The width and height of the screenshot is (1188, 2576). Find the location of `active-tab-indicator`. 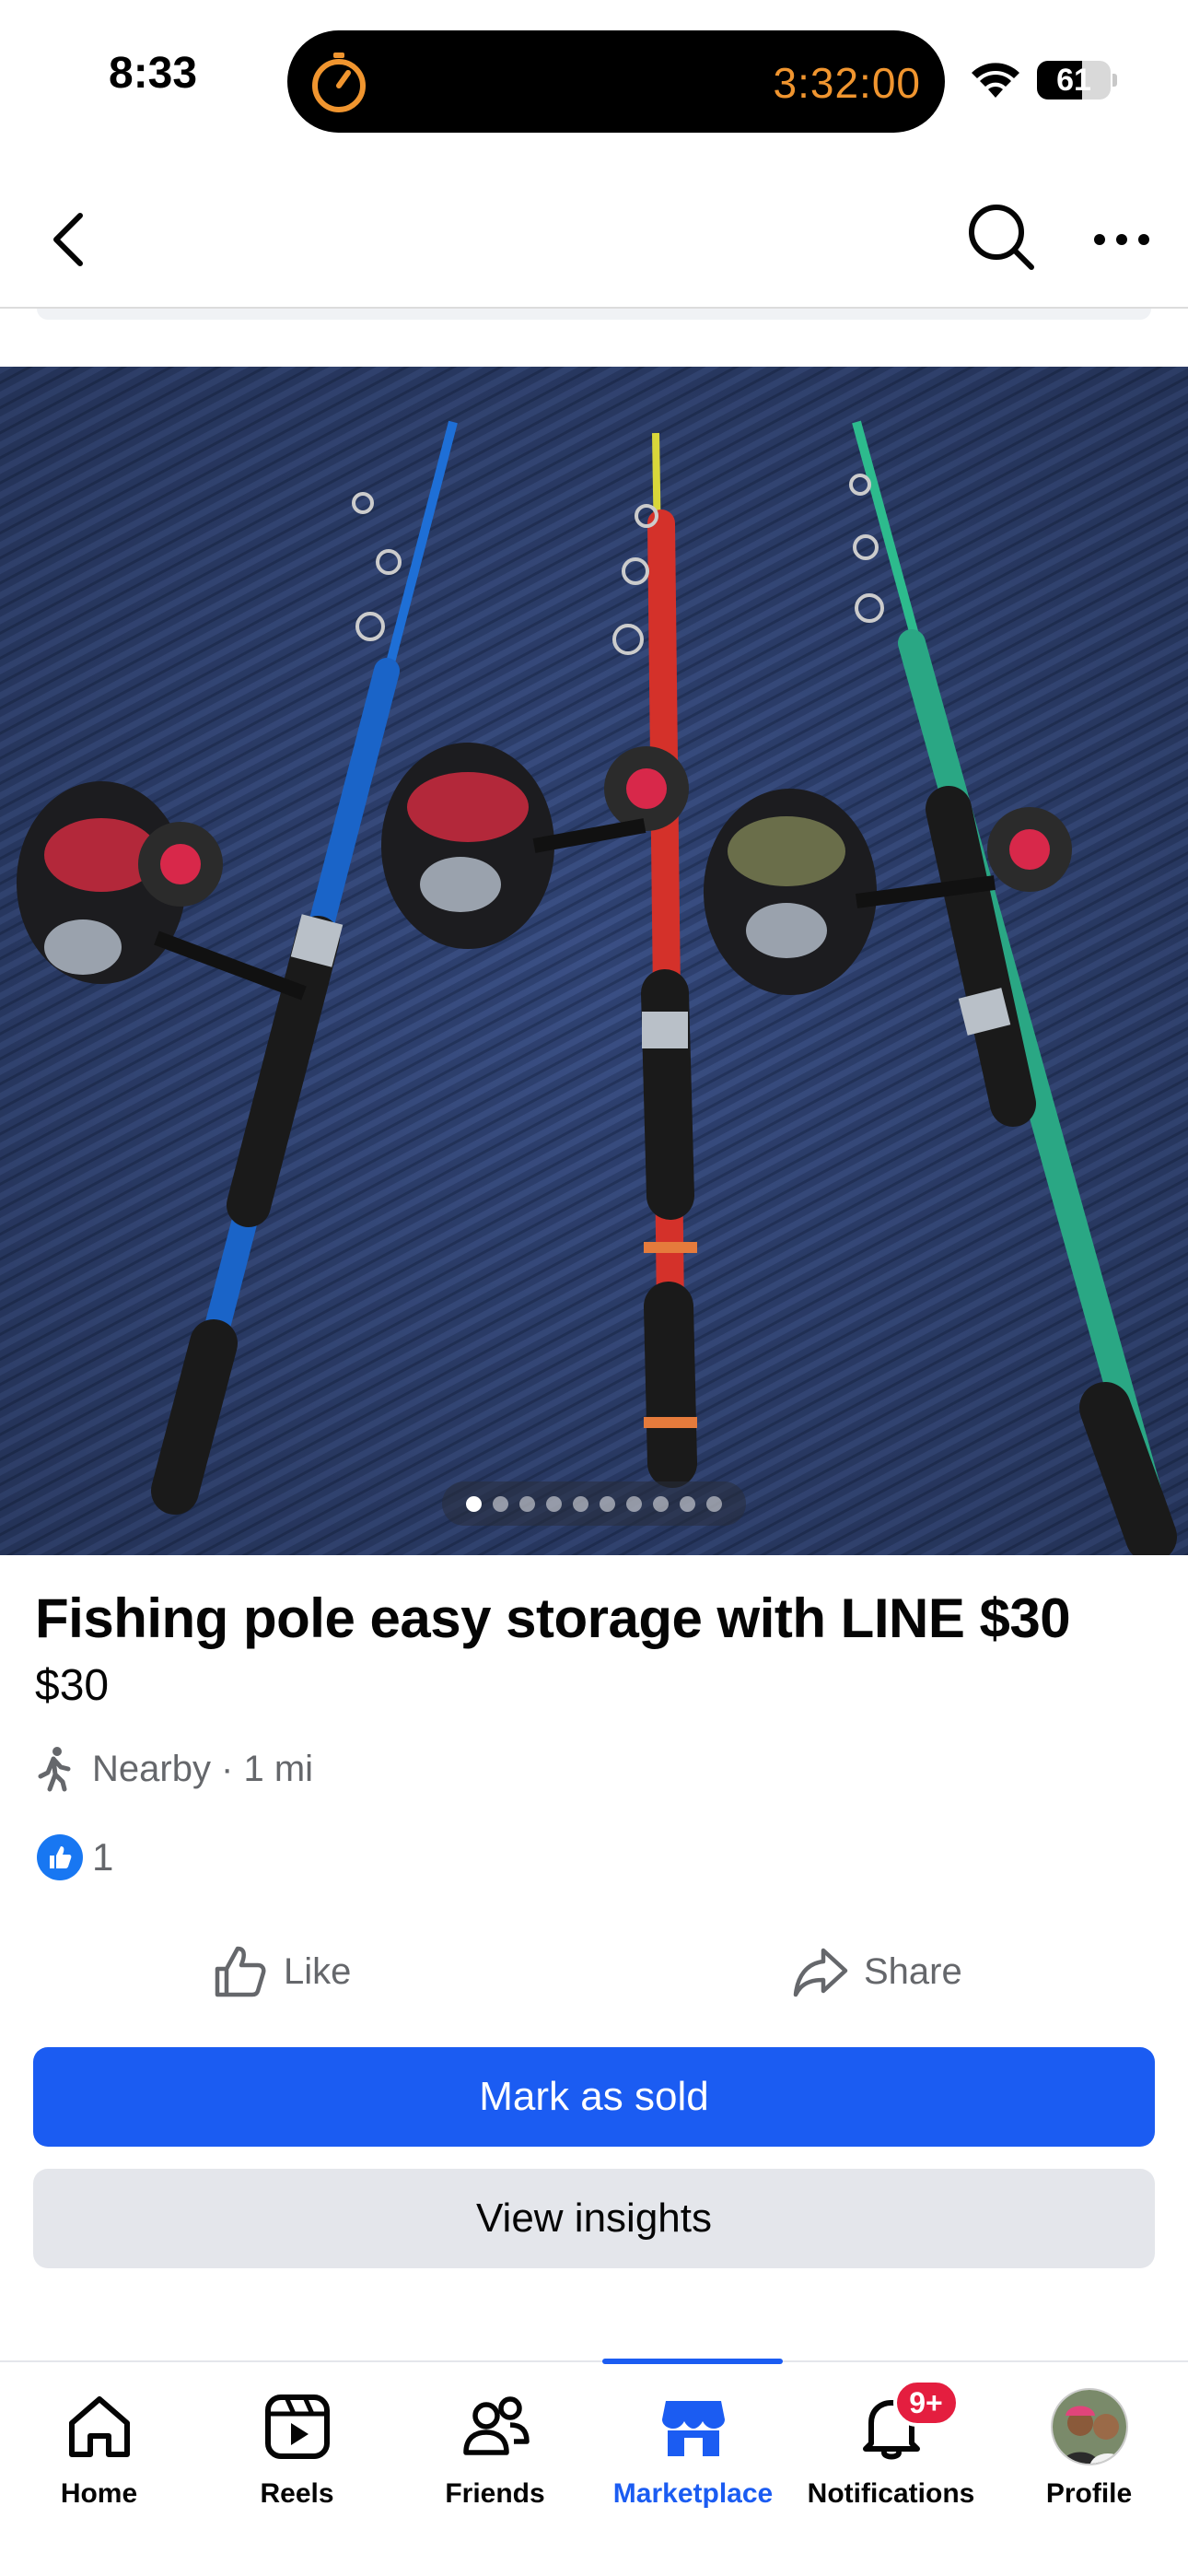

active-tab-indicator is located at coordinates (692, 2361).